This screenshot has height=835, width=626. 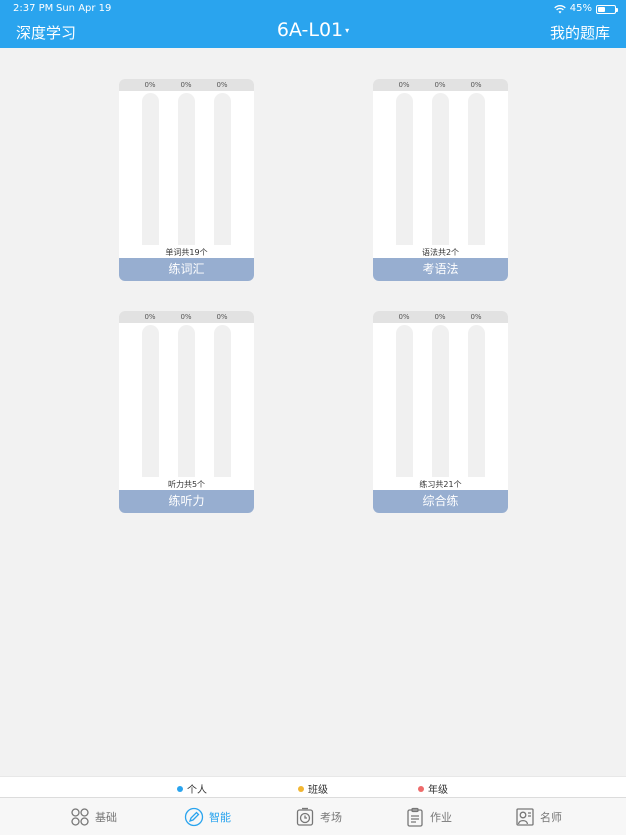 What do you see at coordinates (525, 817) in the screenshot?
I see `teacher-icon` at bounding box center [525, 817].